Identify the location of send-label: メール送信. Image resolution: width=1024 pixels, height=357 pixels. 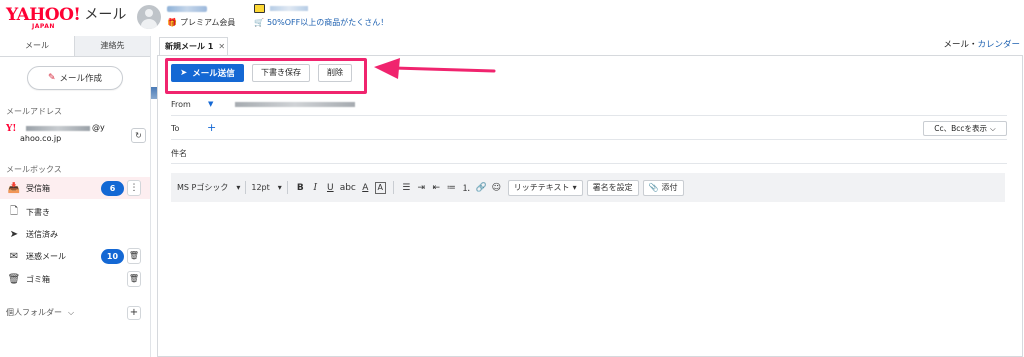
(213, 74).